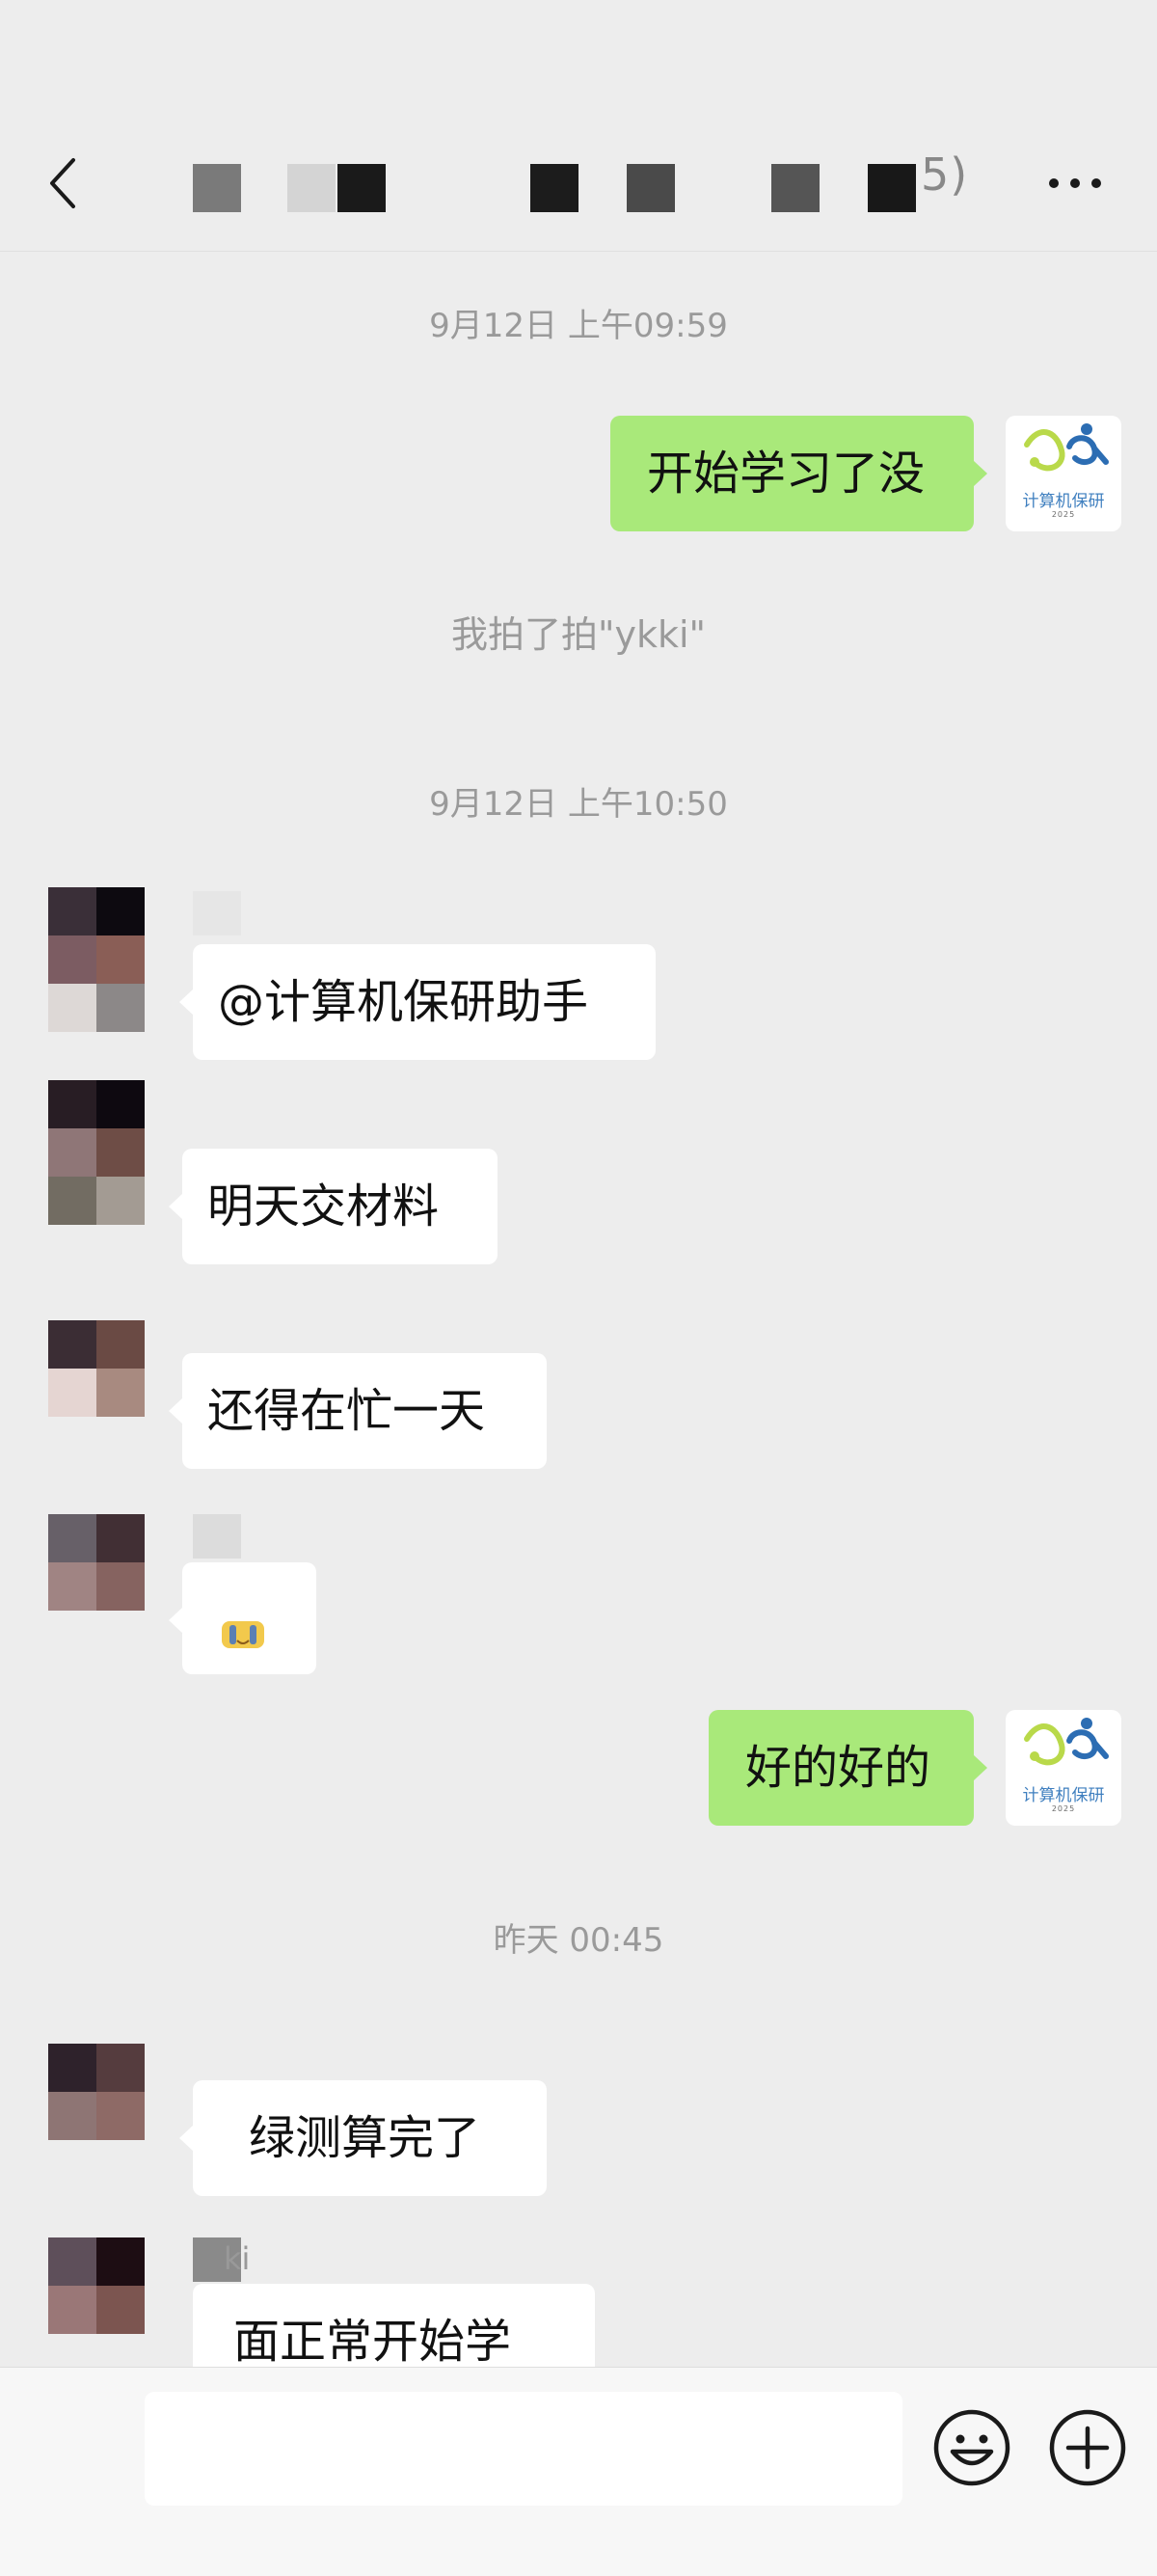  What do you see at coordinates (848, 1768) in the screenshot?
I see `my-message-bubble: 好的好的` at bounding box center [848, 1768].